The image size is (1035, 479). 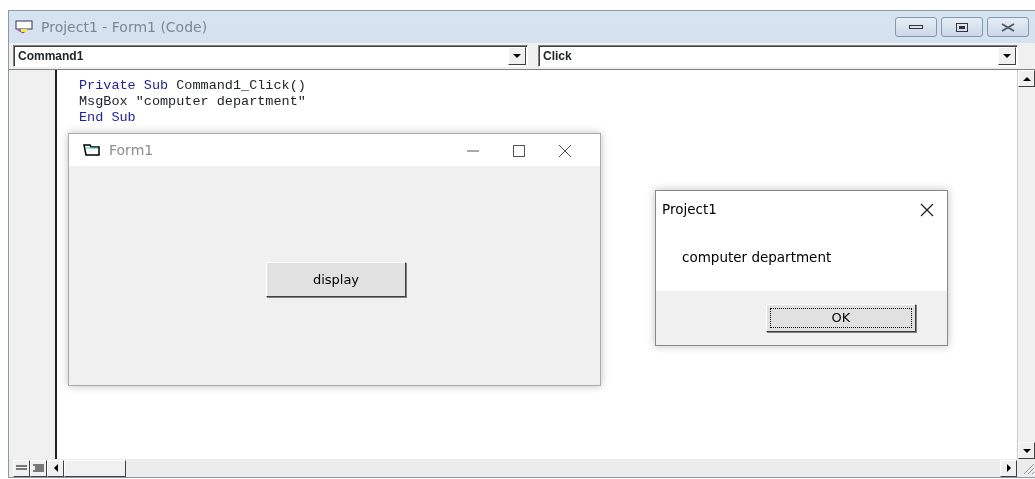 I want to click on down-arrow-icon, so click(x=1026, y=450).